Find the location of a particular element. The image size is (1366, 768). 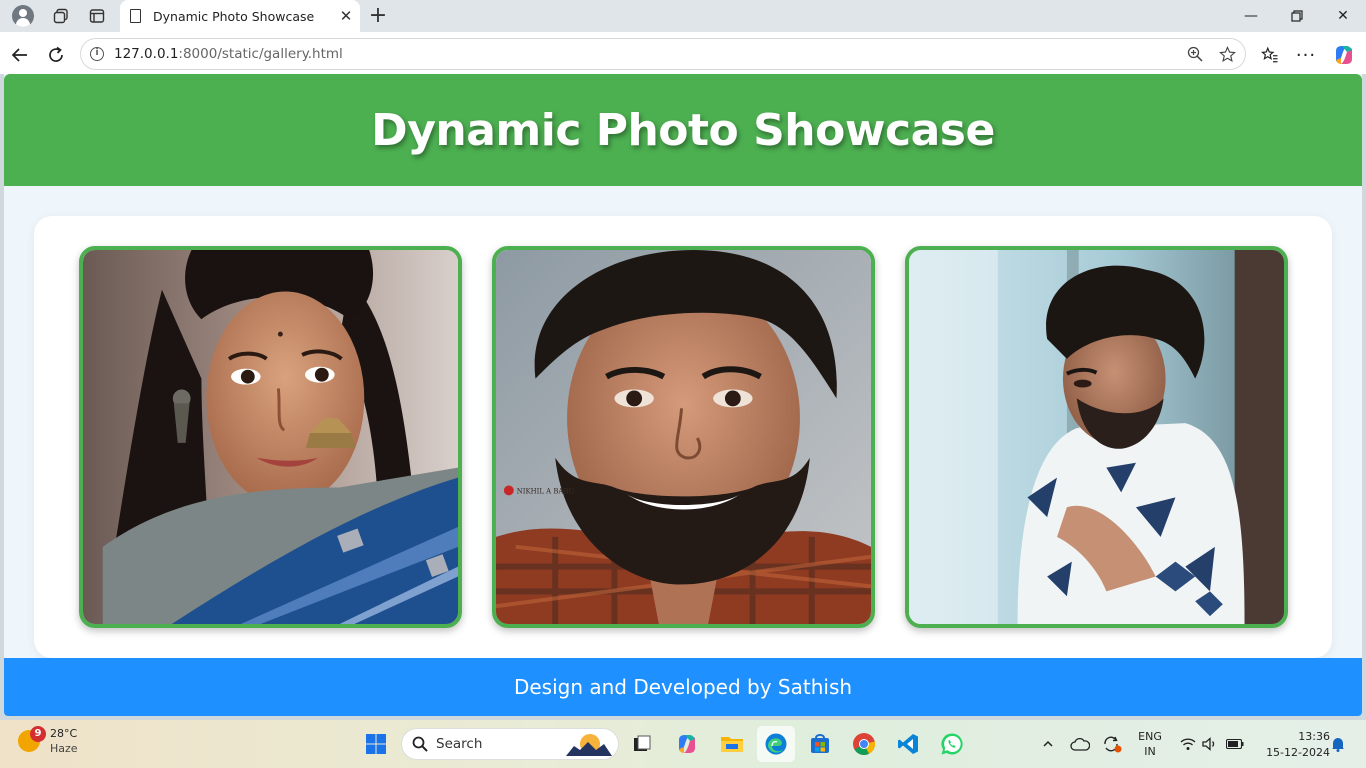

page-icon is located at coordinates (135, 16).